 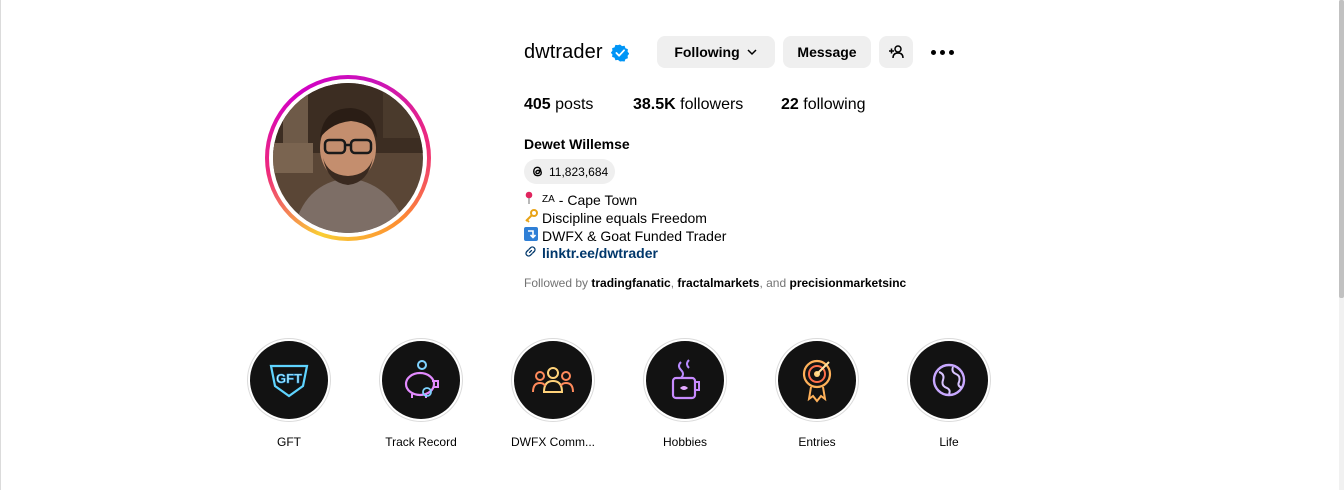 I want to click on followed-by-prefix: Followed by, so click(x=556, y=283).